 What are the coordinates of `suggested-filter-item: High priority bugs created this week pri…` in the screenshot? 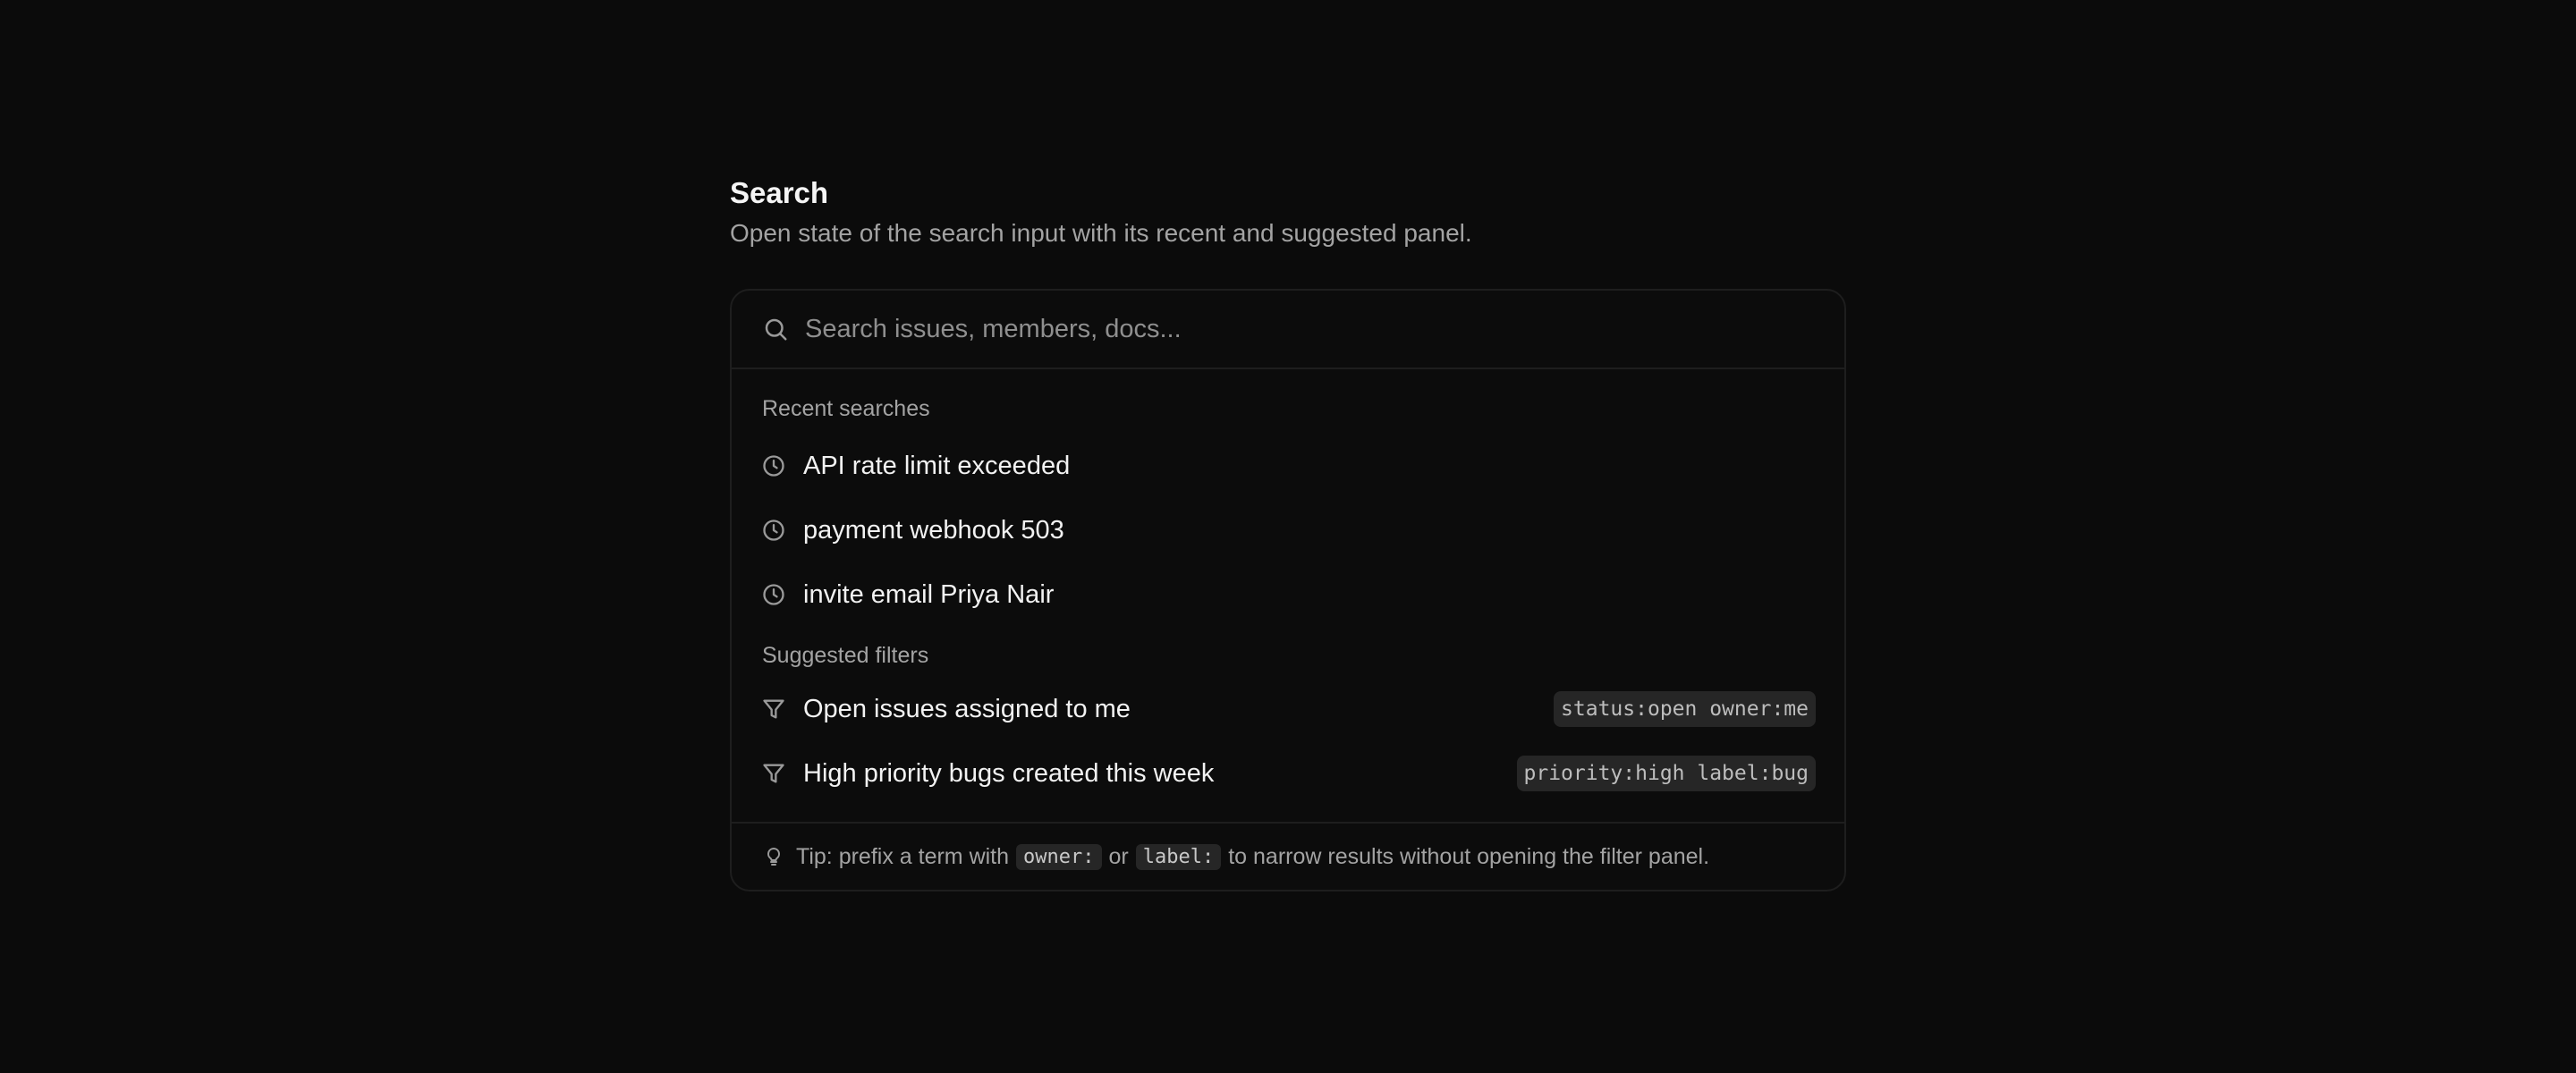 It's located at (1288, 773).